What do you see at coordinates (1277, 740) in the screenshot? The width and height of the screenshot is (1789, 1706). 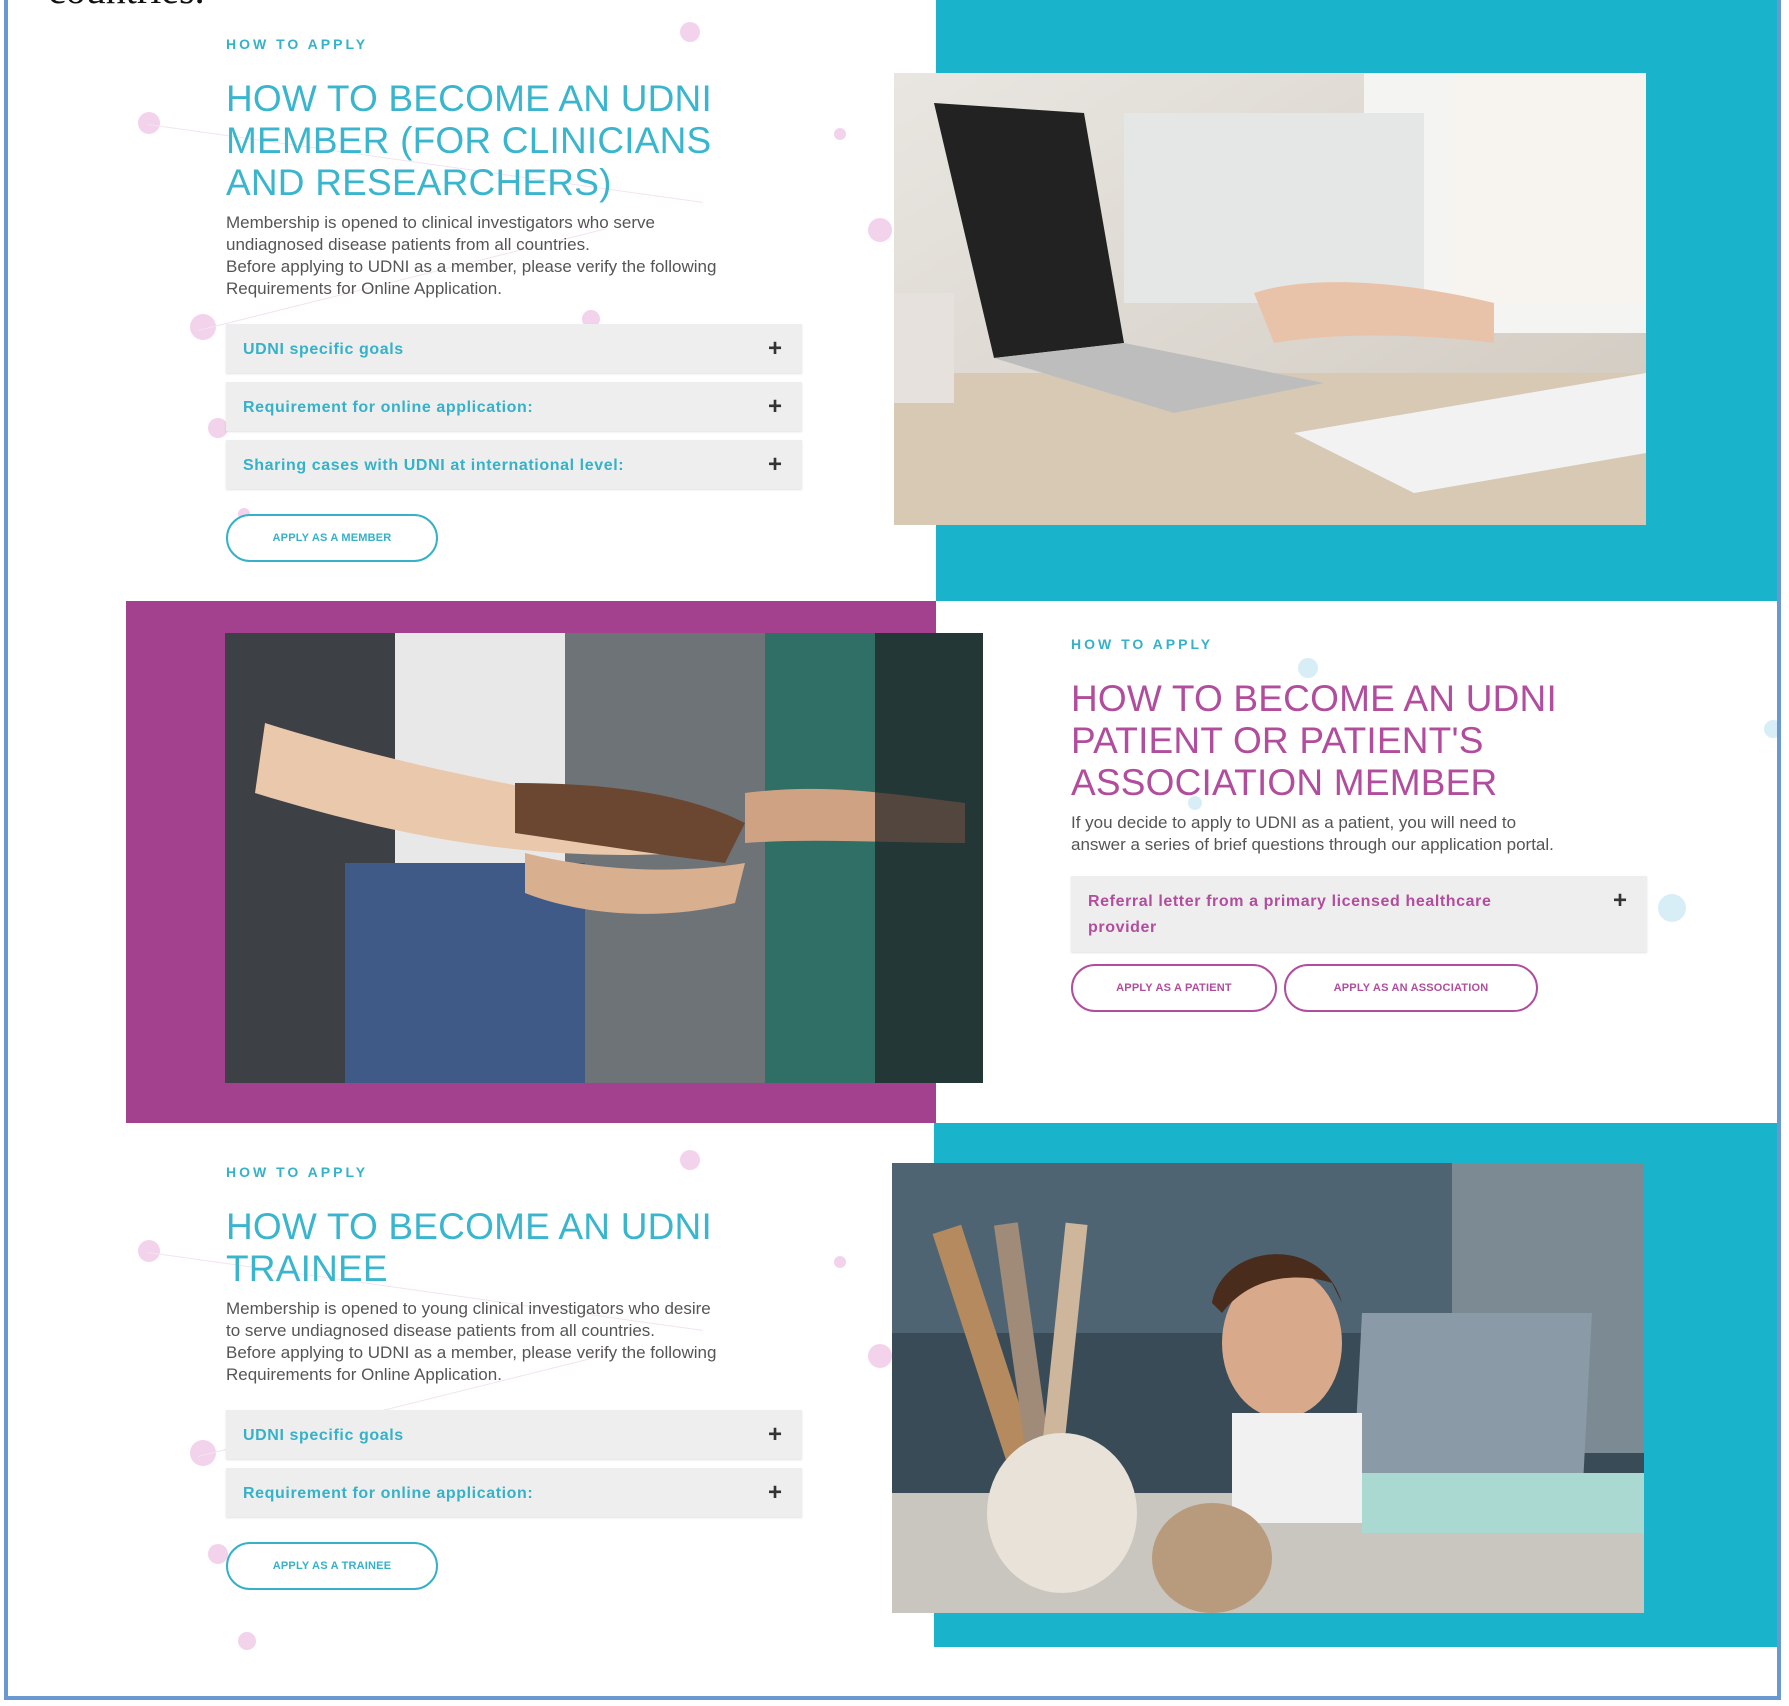 I see `heading-line: PATIENT OR PATIENT'S` at bounding box center [1277, 740].